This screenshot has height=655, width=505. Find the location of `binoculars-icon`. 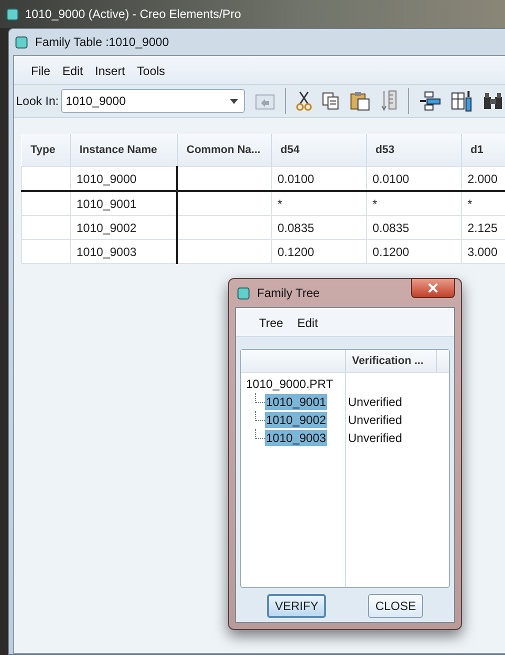

binoculars-icon is located at coordinates (492, 101).